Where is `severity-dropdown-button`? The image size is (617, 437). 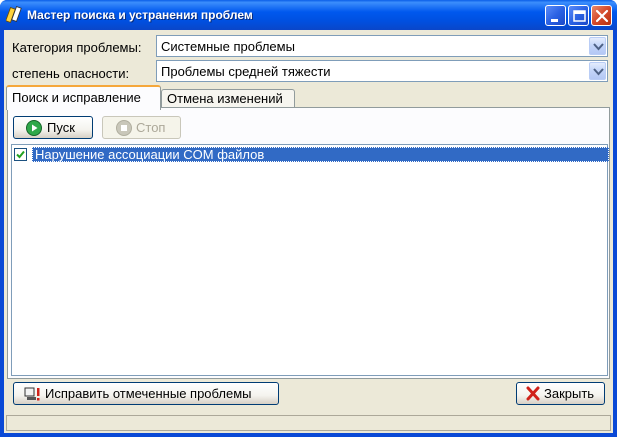
severity-dropdown-button is located at coordinates (597, 71).